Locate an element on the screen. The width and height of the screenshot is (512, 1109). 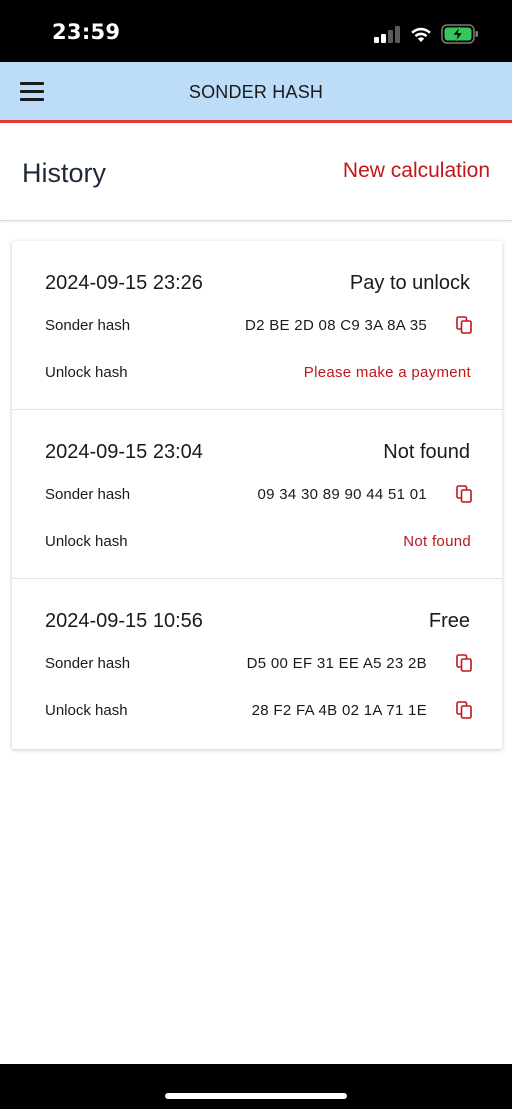
entry-status: Not found is located at coordinates (426, 452).